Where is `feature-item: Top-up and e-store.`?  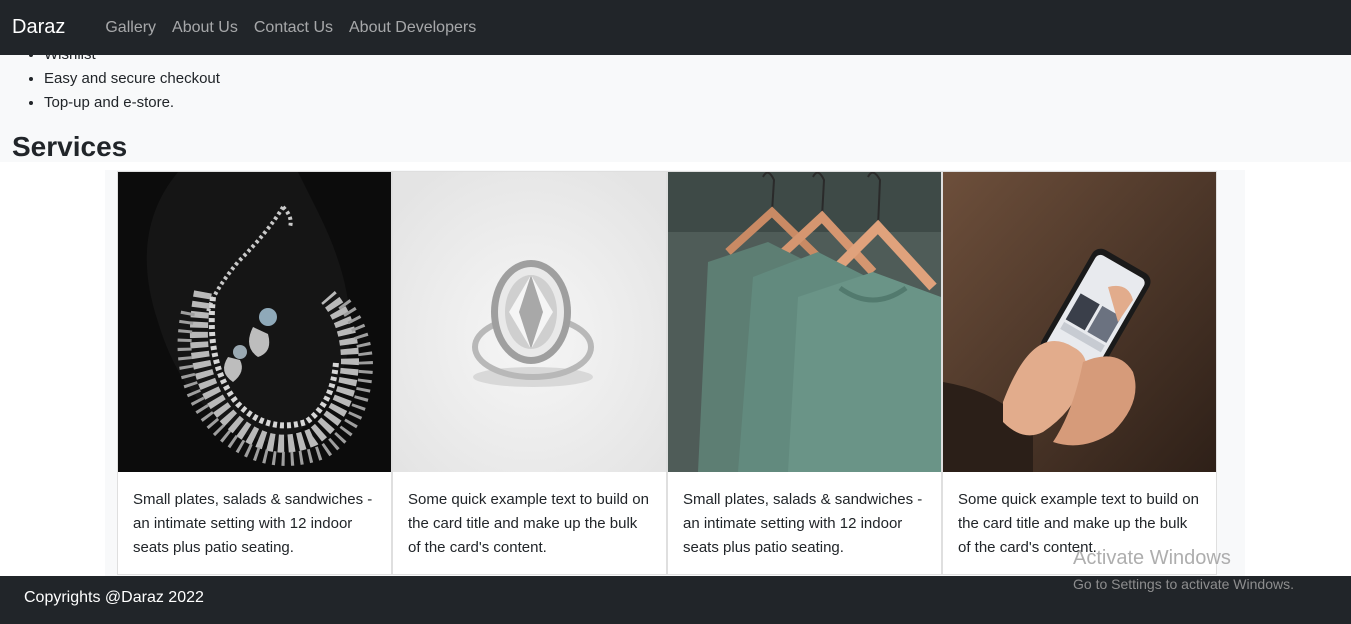
feature-item: Top-up and e-store. is located at coordinates (132, 103).